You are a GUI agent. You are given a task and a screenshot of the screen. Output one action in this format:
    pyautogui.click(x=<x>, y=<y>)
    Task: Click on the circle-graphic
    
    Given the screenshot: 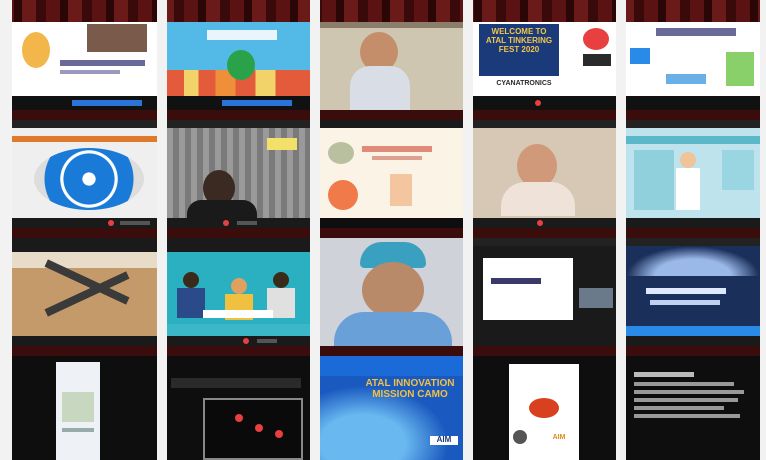 What is the action you would take?
    pyautogui.click(x=343, y=195)
    